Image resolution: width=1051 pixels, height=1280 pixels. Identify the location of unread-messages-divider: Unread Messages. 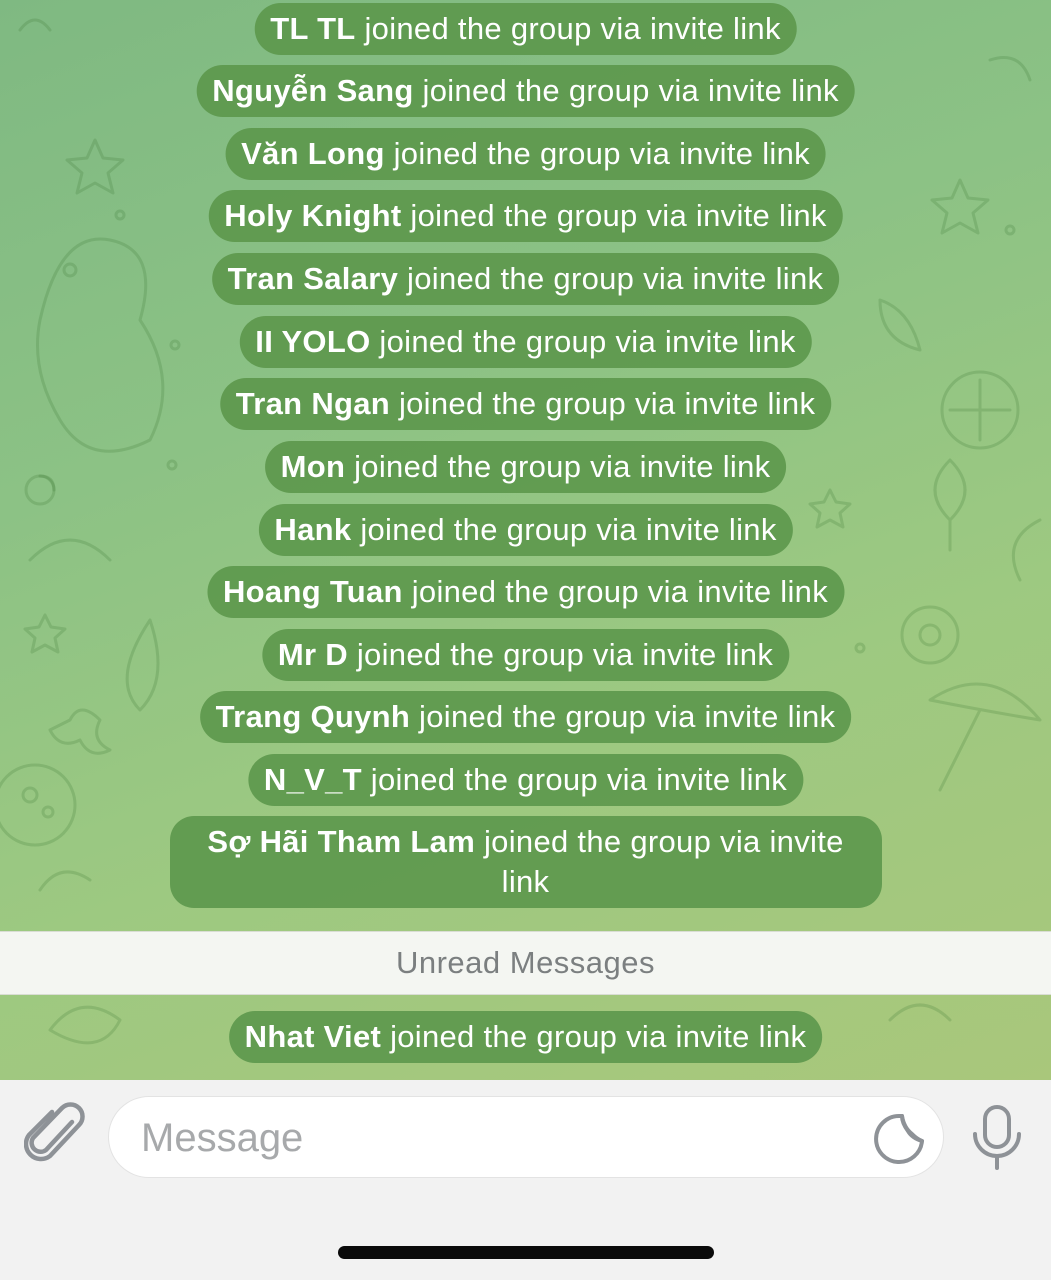
(525, 963).